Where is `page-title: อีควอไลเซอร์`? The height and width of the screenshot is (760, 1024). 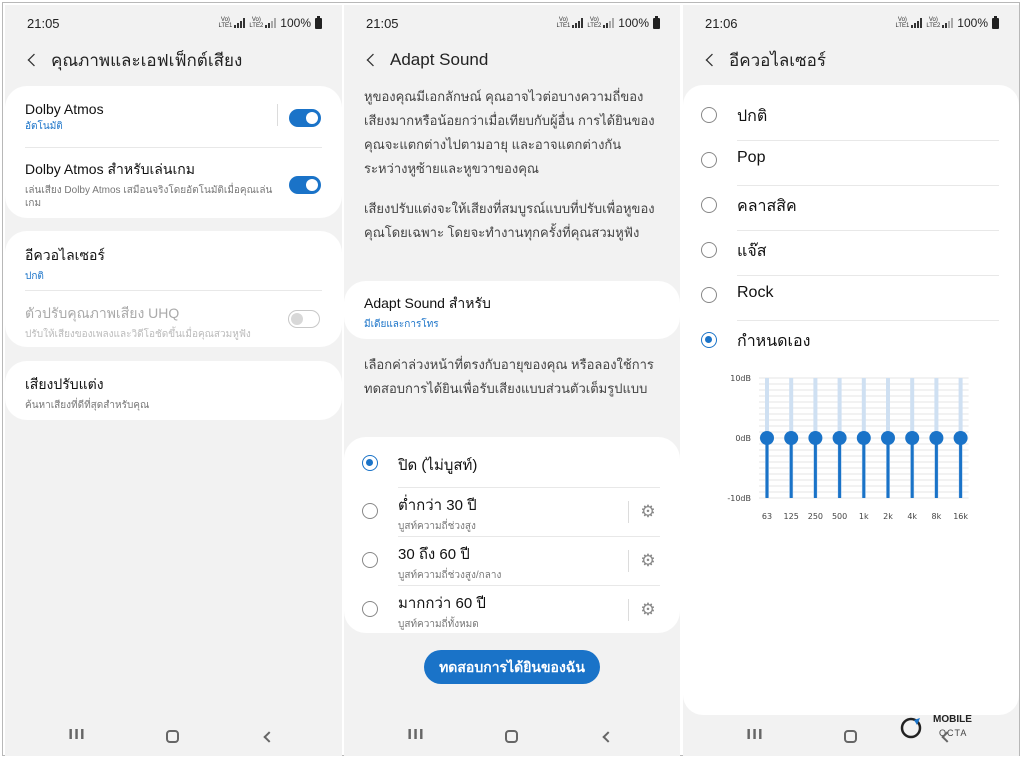
page-title: อีควอไลเซอร์ is located at coordinates (777, 60).